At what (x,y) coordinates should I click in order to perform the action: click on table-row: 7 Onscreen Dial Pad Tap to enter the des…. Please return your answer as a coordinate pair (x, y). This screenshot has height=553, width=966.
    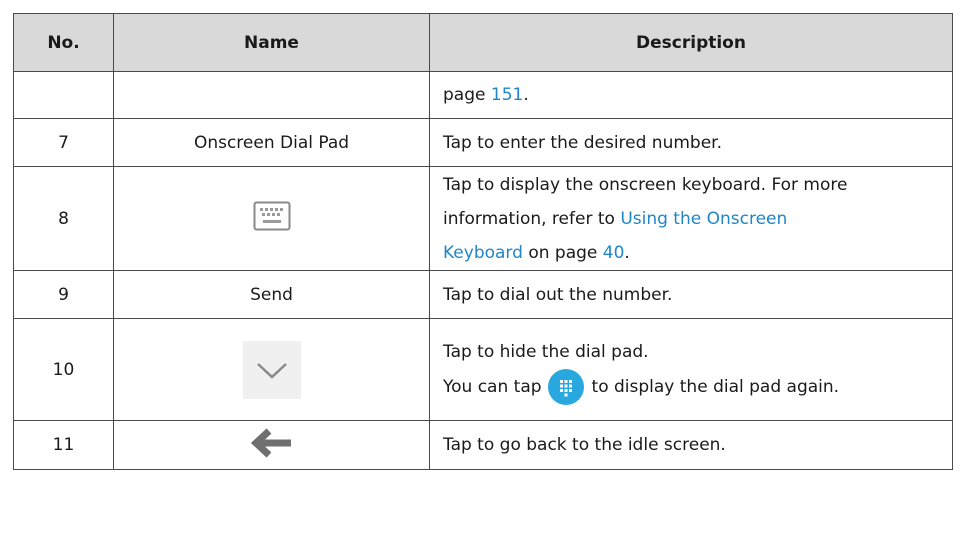
    Looking at the image, I should click on (483, 142).